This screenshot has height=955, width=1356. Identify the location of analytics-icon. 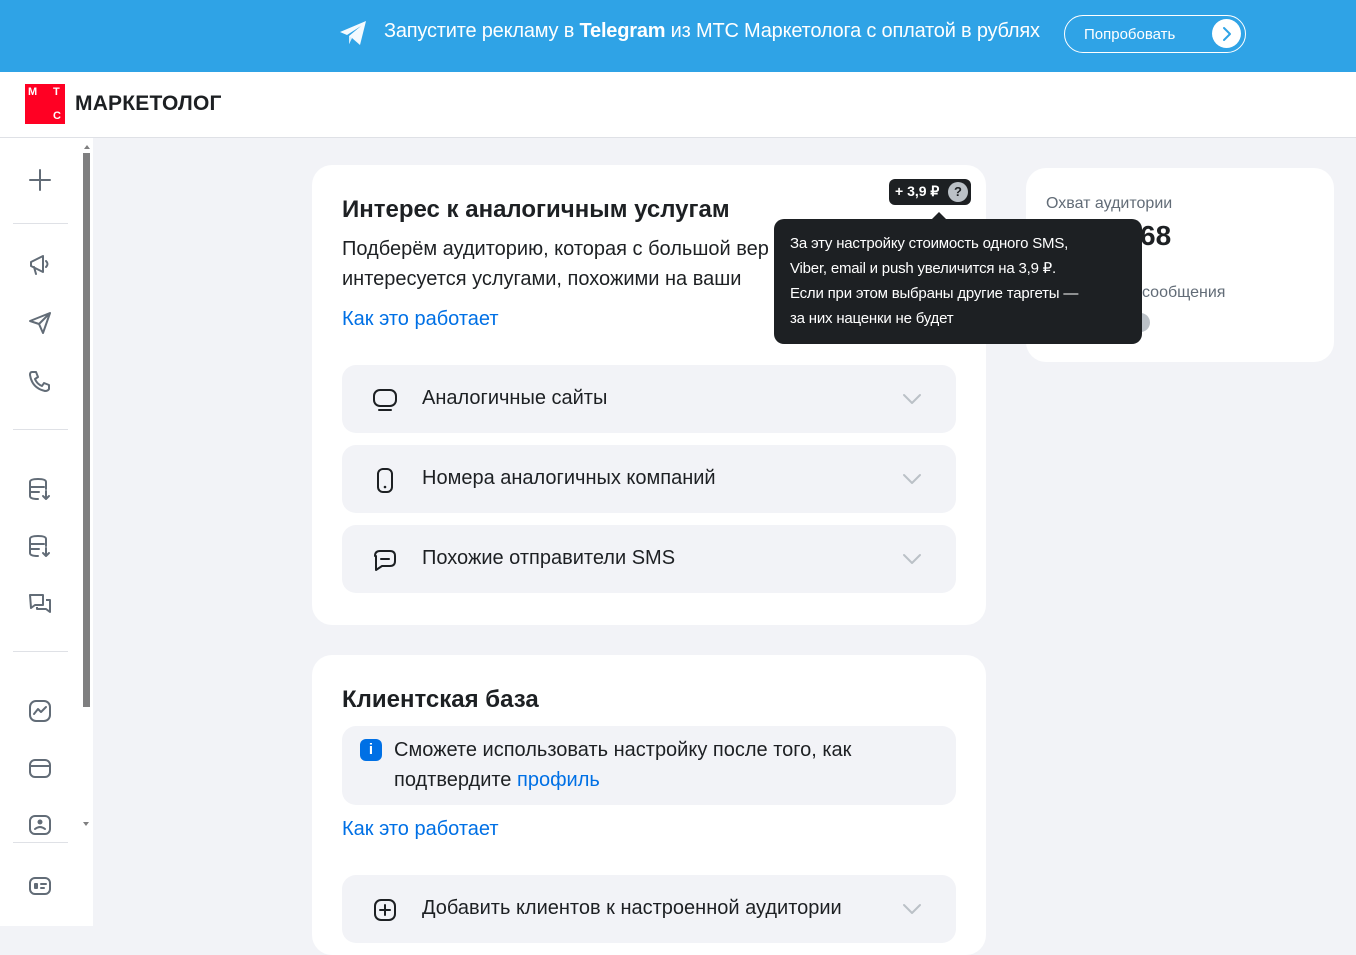
(40, 711).